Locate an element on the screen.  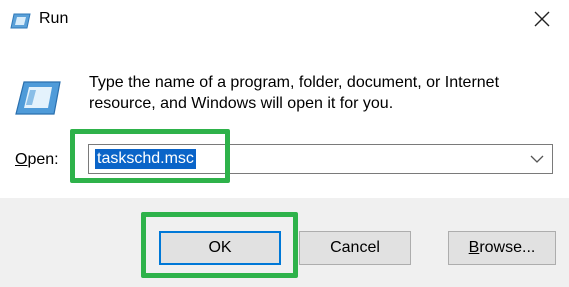
title-bar: Run is located at coordinates (284, 20).